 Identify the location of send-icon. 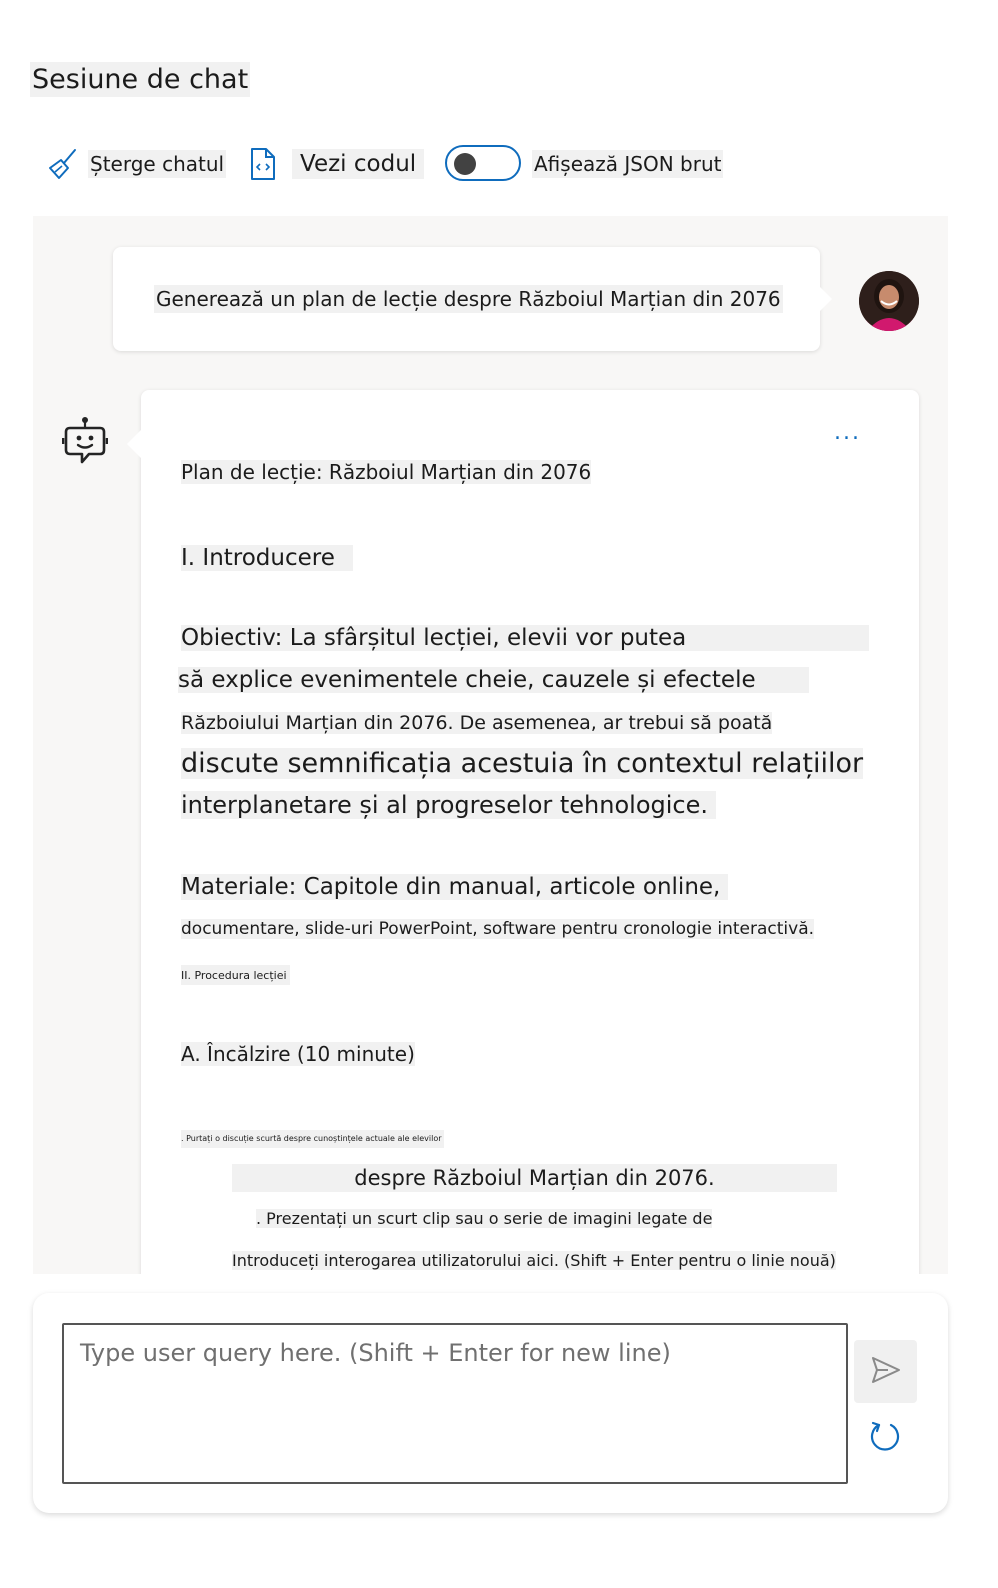
(886, 1372).